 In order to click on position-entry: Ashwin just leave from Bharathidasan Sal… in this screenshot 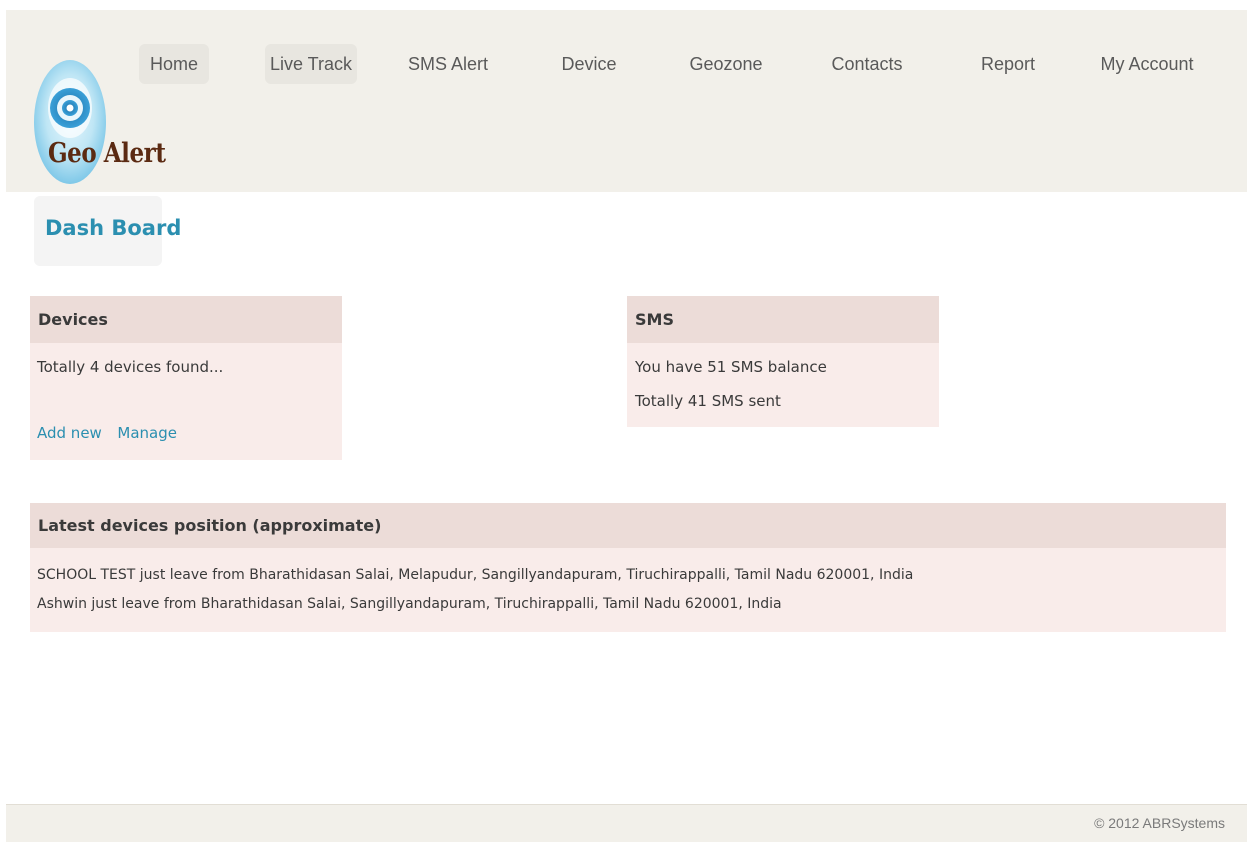, I will do `click(409, 604)`.